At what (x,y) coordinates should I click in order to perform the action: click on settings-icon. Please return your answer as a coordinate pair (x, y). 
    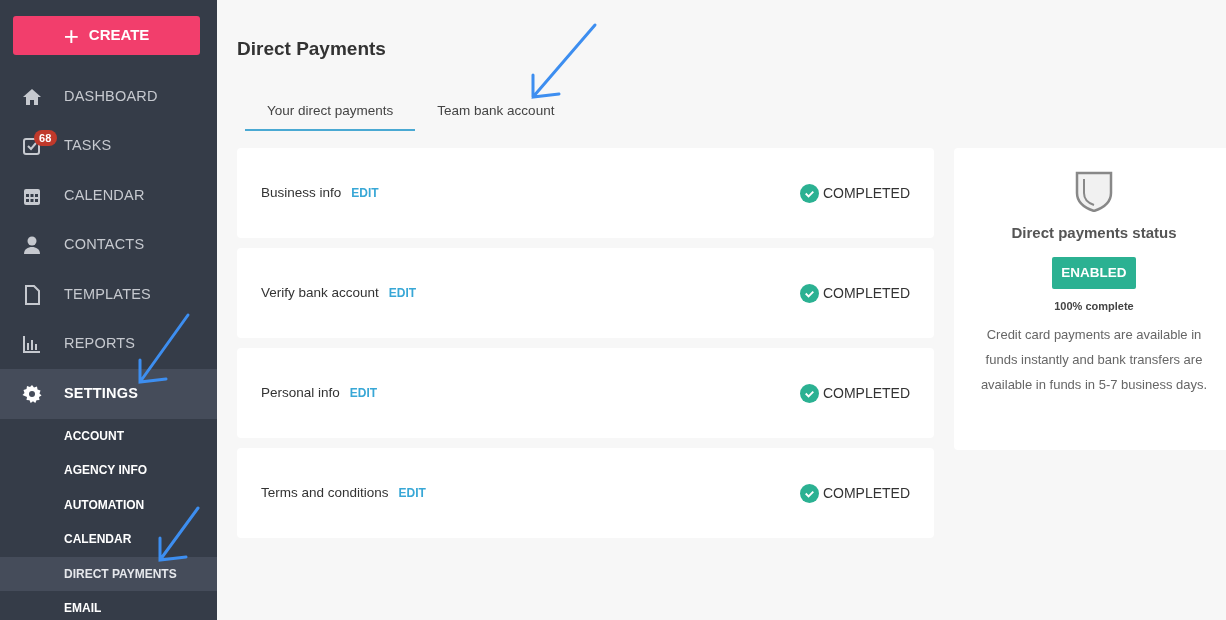
    Looking at the image, I should click on (32, 393).